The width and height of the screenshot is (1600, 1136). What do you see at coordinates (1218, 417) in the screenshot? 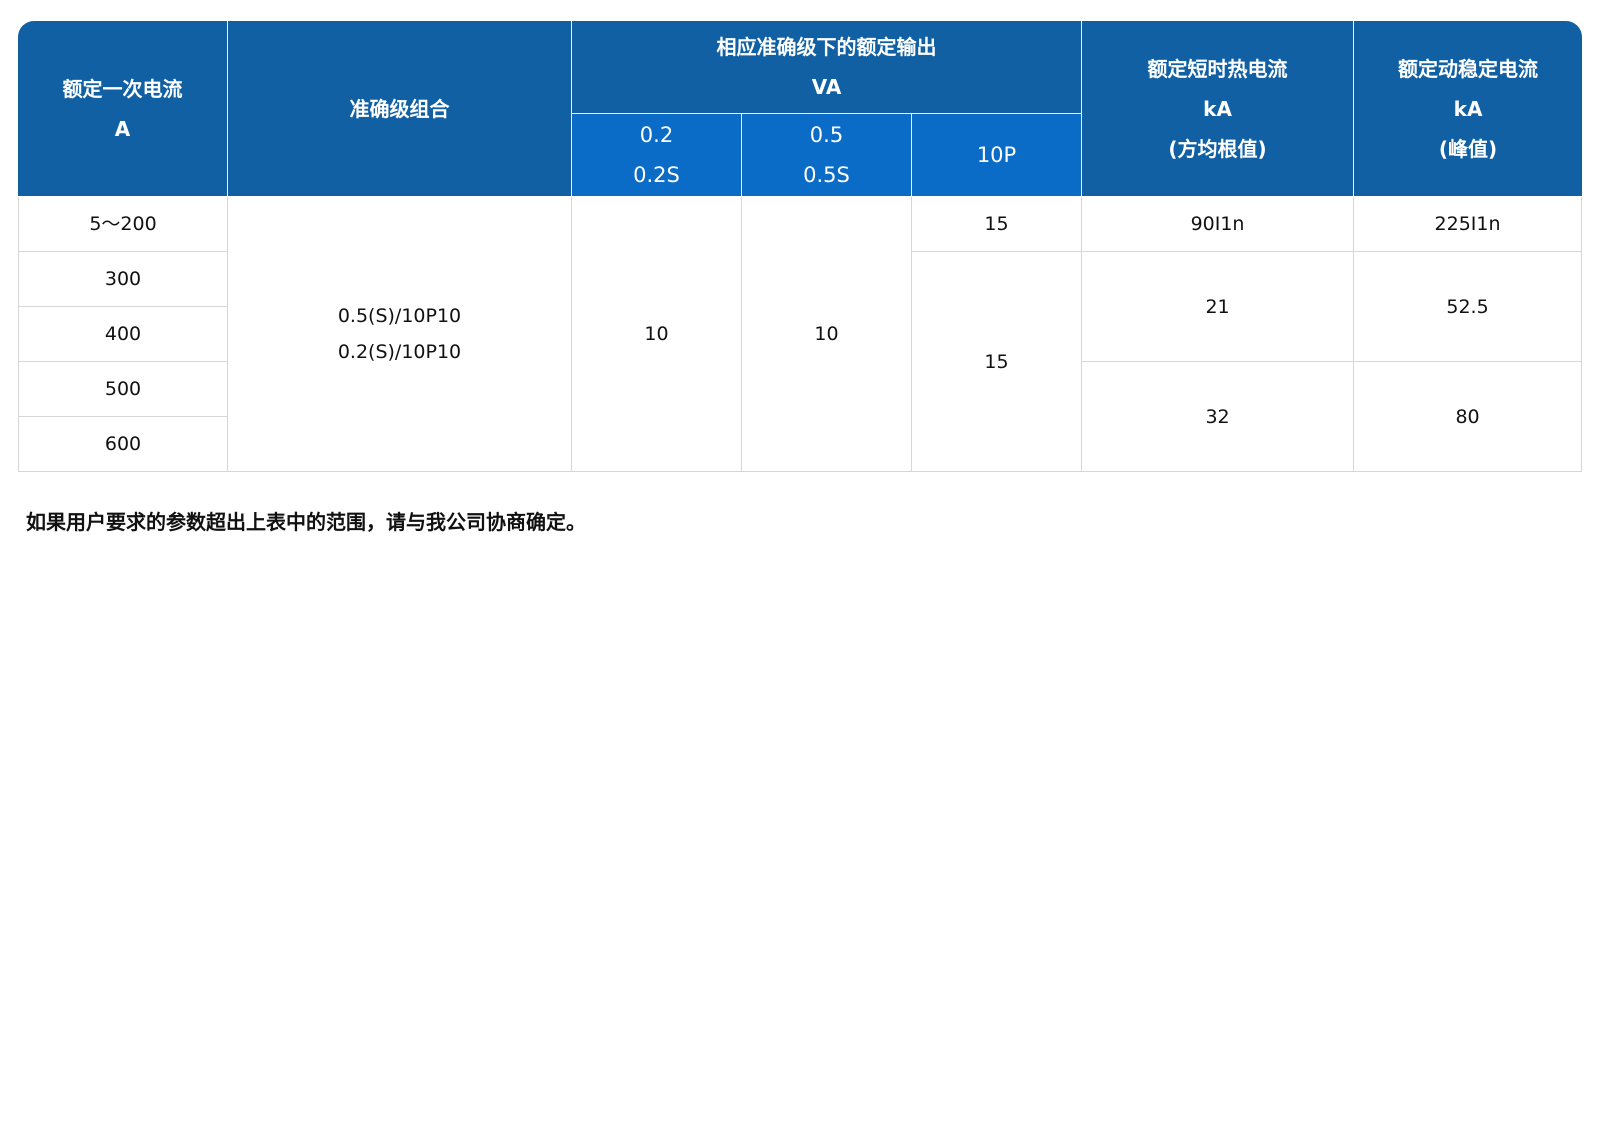
I see `cell-thermal: 32` at bounding box center [1218, 417].